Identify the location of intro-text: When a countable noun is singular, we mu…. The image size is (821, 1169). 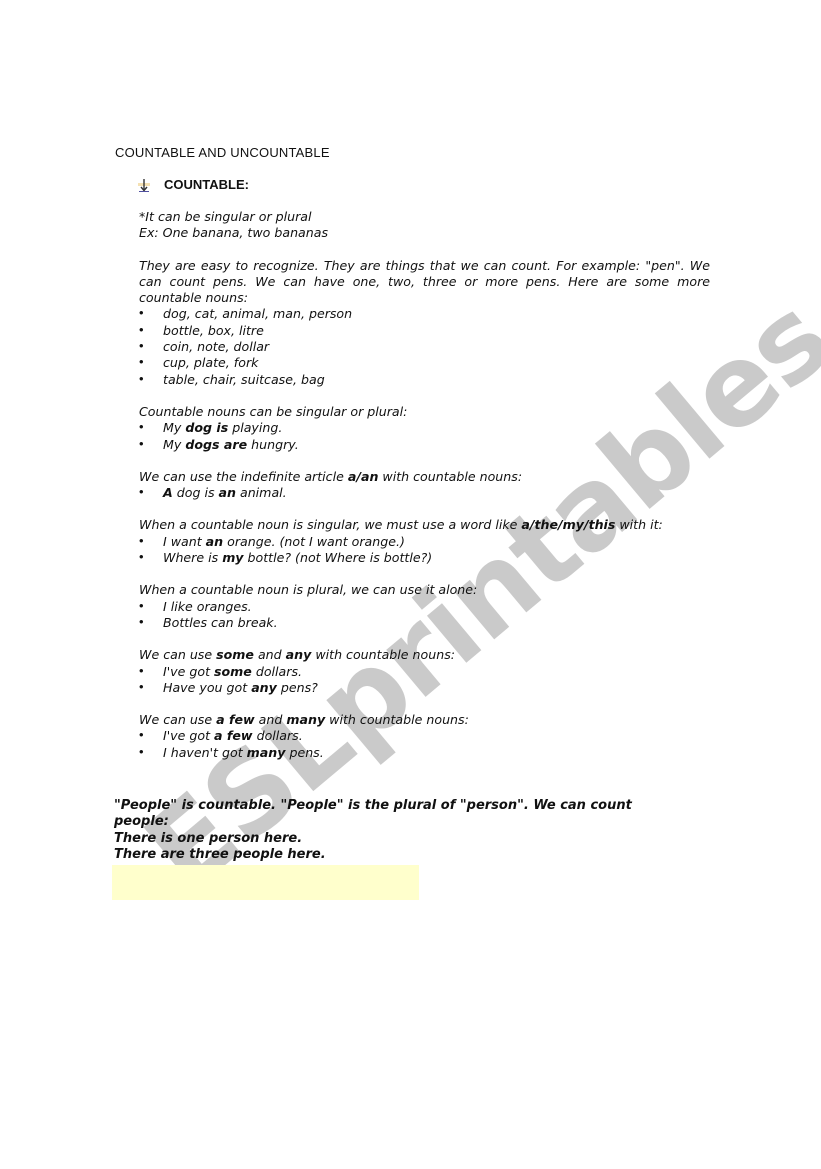
(330, 525).